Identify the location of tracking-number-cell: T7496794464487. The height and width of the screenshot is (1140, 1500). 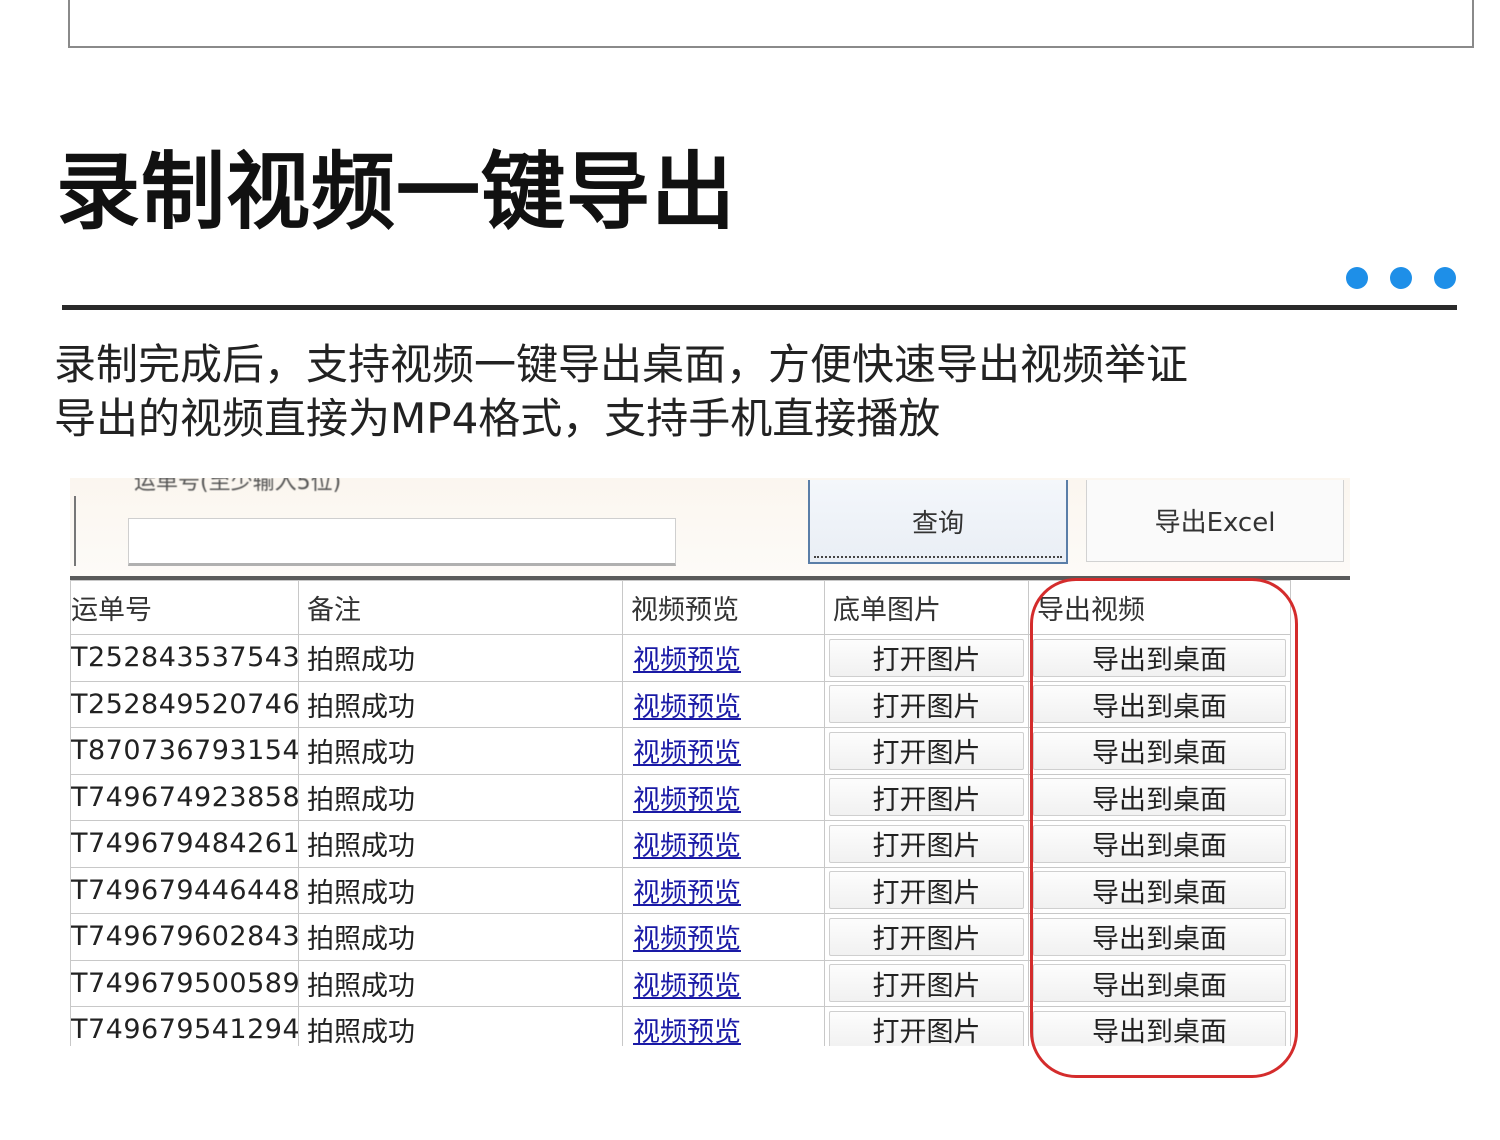
(184, 890).